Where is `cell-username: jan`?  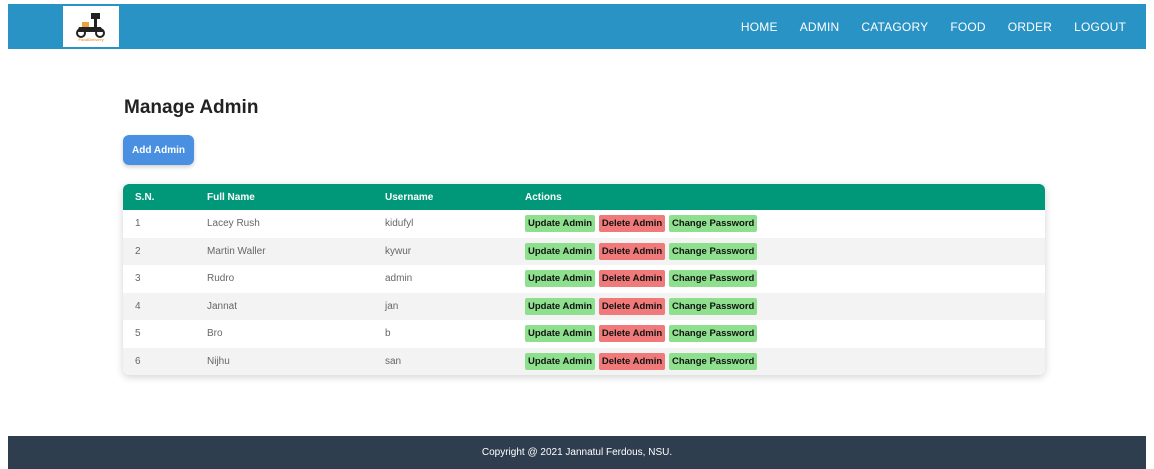 cell-username: jan is located at coordinates (392, 306).